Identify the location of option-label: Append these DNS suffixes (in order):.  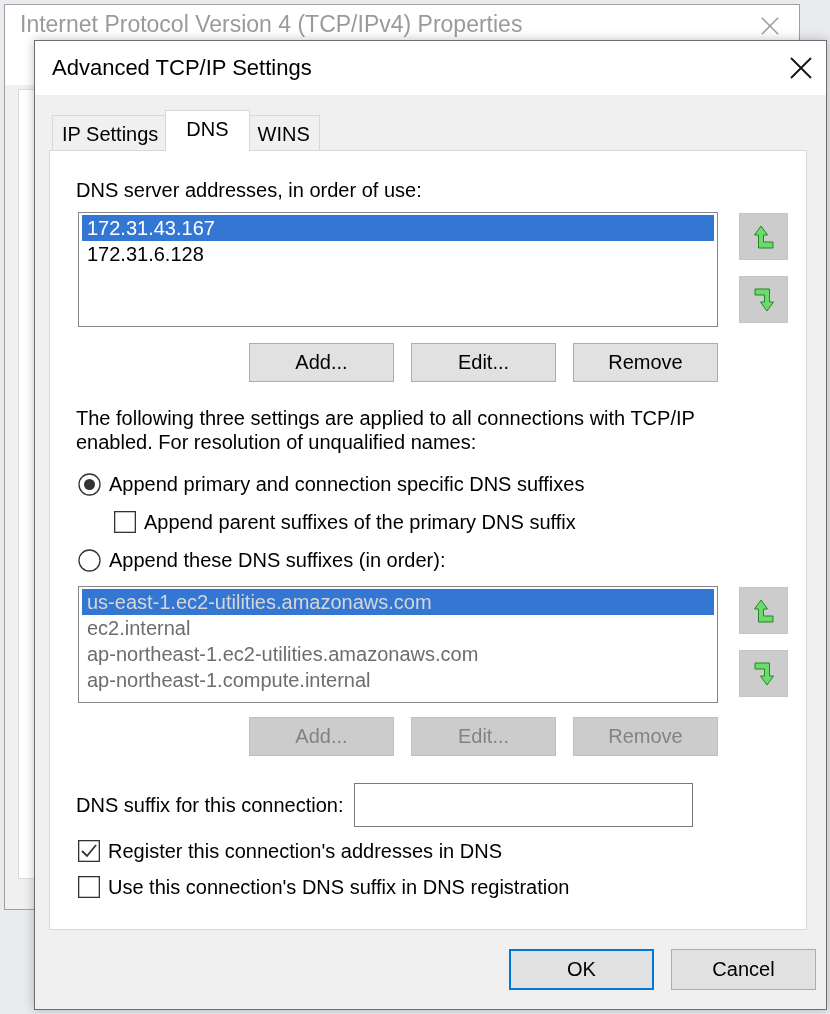
(277, 560).